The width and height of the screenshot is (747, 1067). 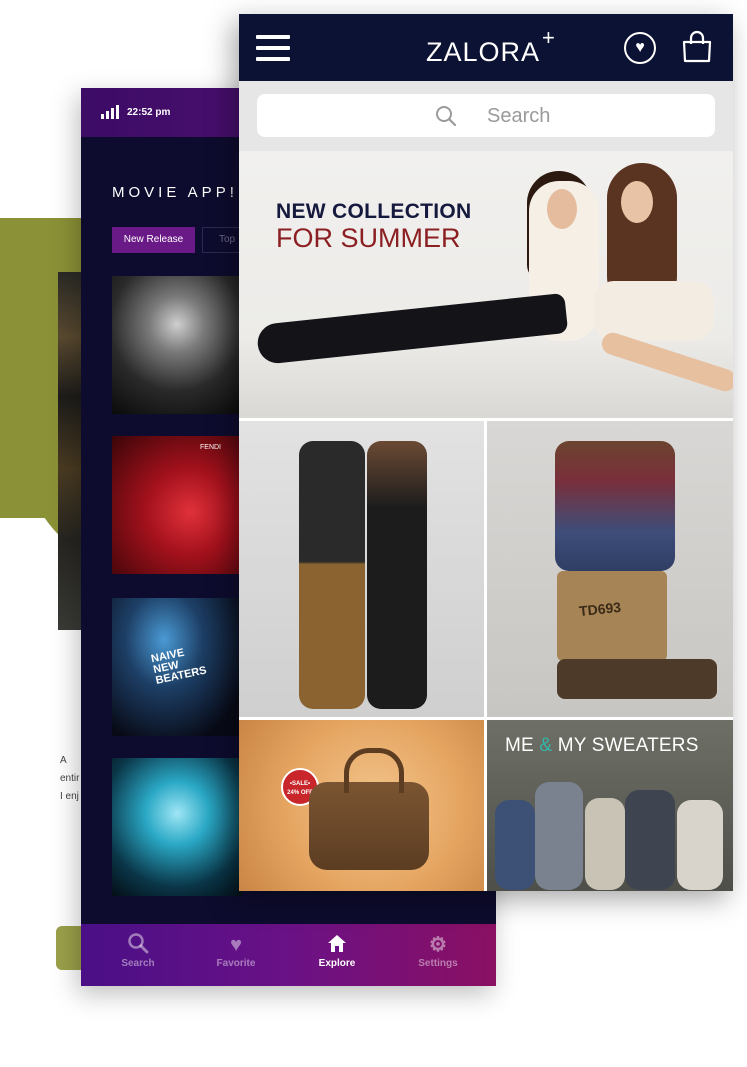 I want to click on gear-icon: ⚙, so click(x=438, y=945).